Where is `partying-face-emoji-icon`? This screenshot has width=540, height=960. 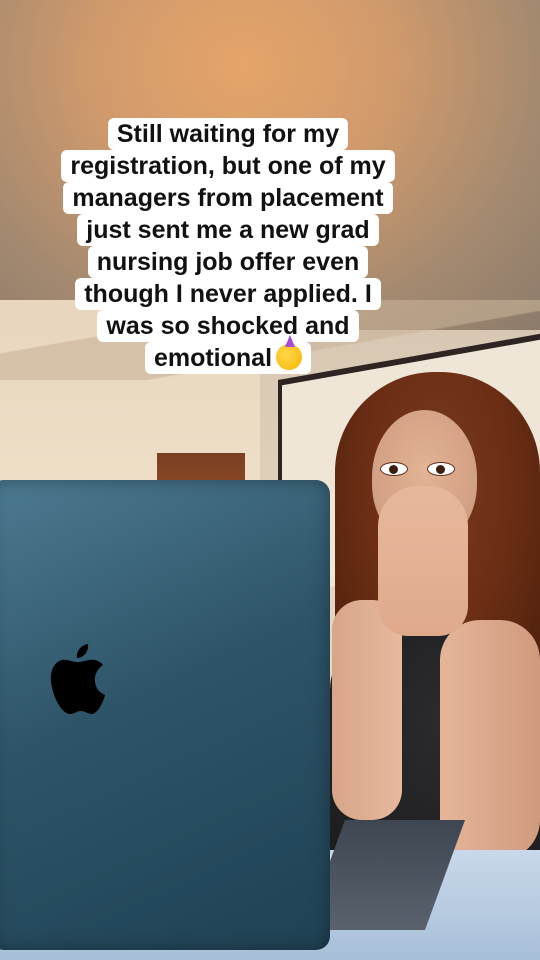 partying-face-emoji-icon is located at coordinates (289, 352).